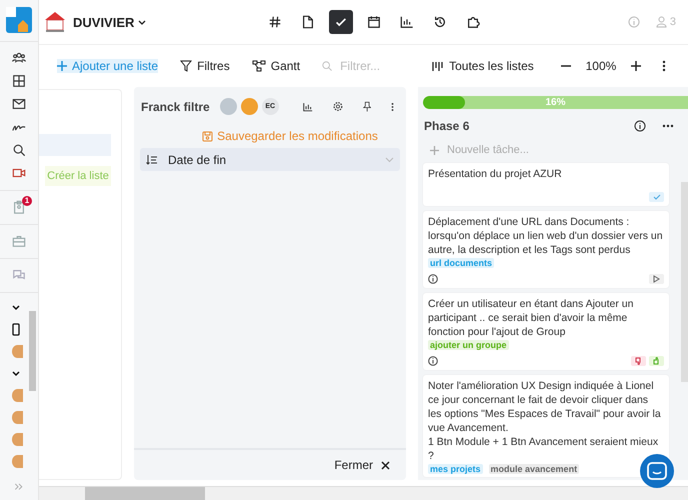 This screenshot has height=500, width=688. Describe the element at coordinates (601, 66) in the screenshot. I see `zoom-level: 100%` at that location.